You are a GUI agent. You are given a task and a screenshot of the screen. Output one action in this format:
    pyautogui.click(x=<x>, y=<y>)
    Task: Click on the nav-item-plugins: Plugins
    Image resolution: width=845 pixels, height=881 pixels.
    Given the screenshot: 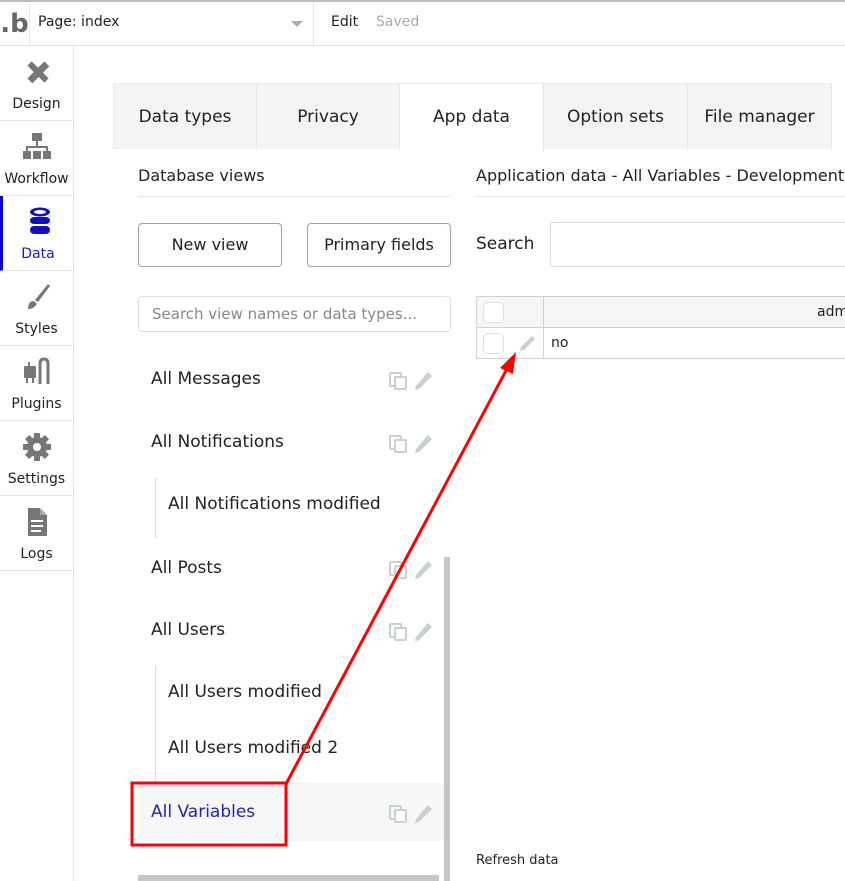 What is the action you would take?
    pyautogui.click(x=36, y=383)
    